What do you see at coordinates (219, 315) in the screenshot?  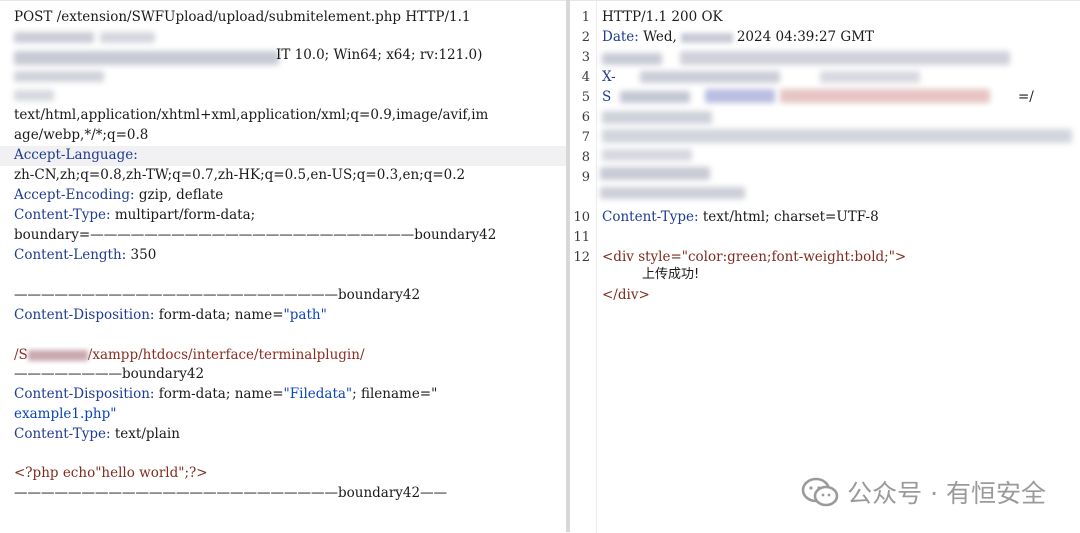 I see `cd1-value: form-data; name=` at bounding box center [219, 315].